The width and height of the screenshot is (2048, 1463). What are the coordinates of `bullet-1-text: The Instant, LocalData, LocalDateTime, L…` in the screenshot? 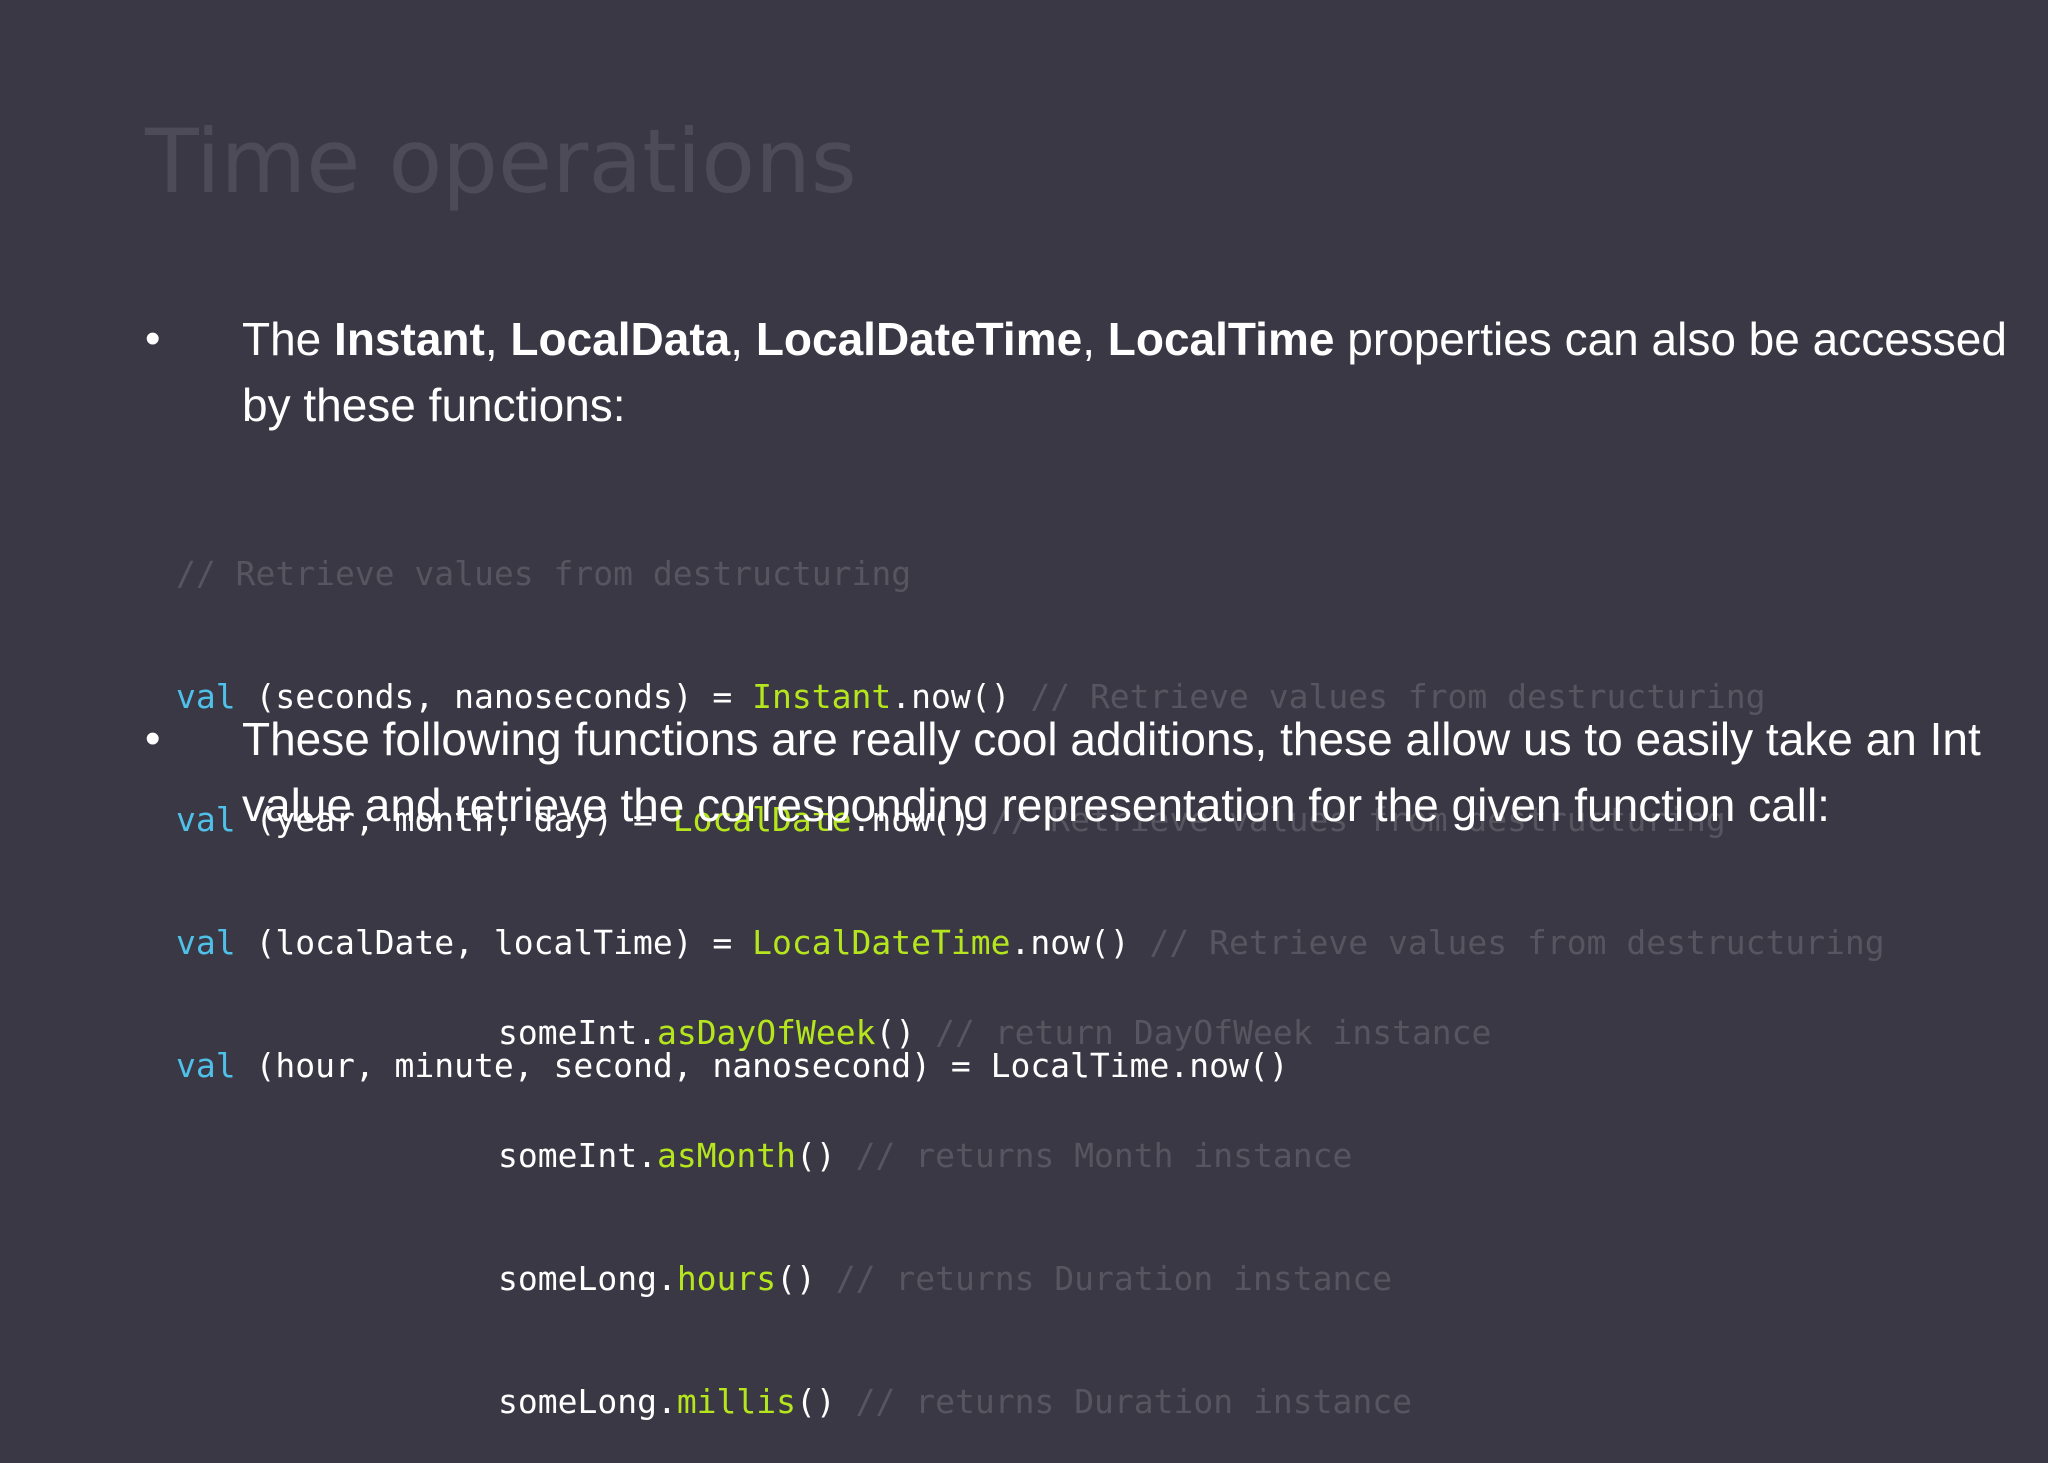 It's located at (1137, 372).